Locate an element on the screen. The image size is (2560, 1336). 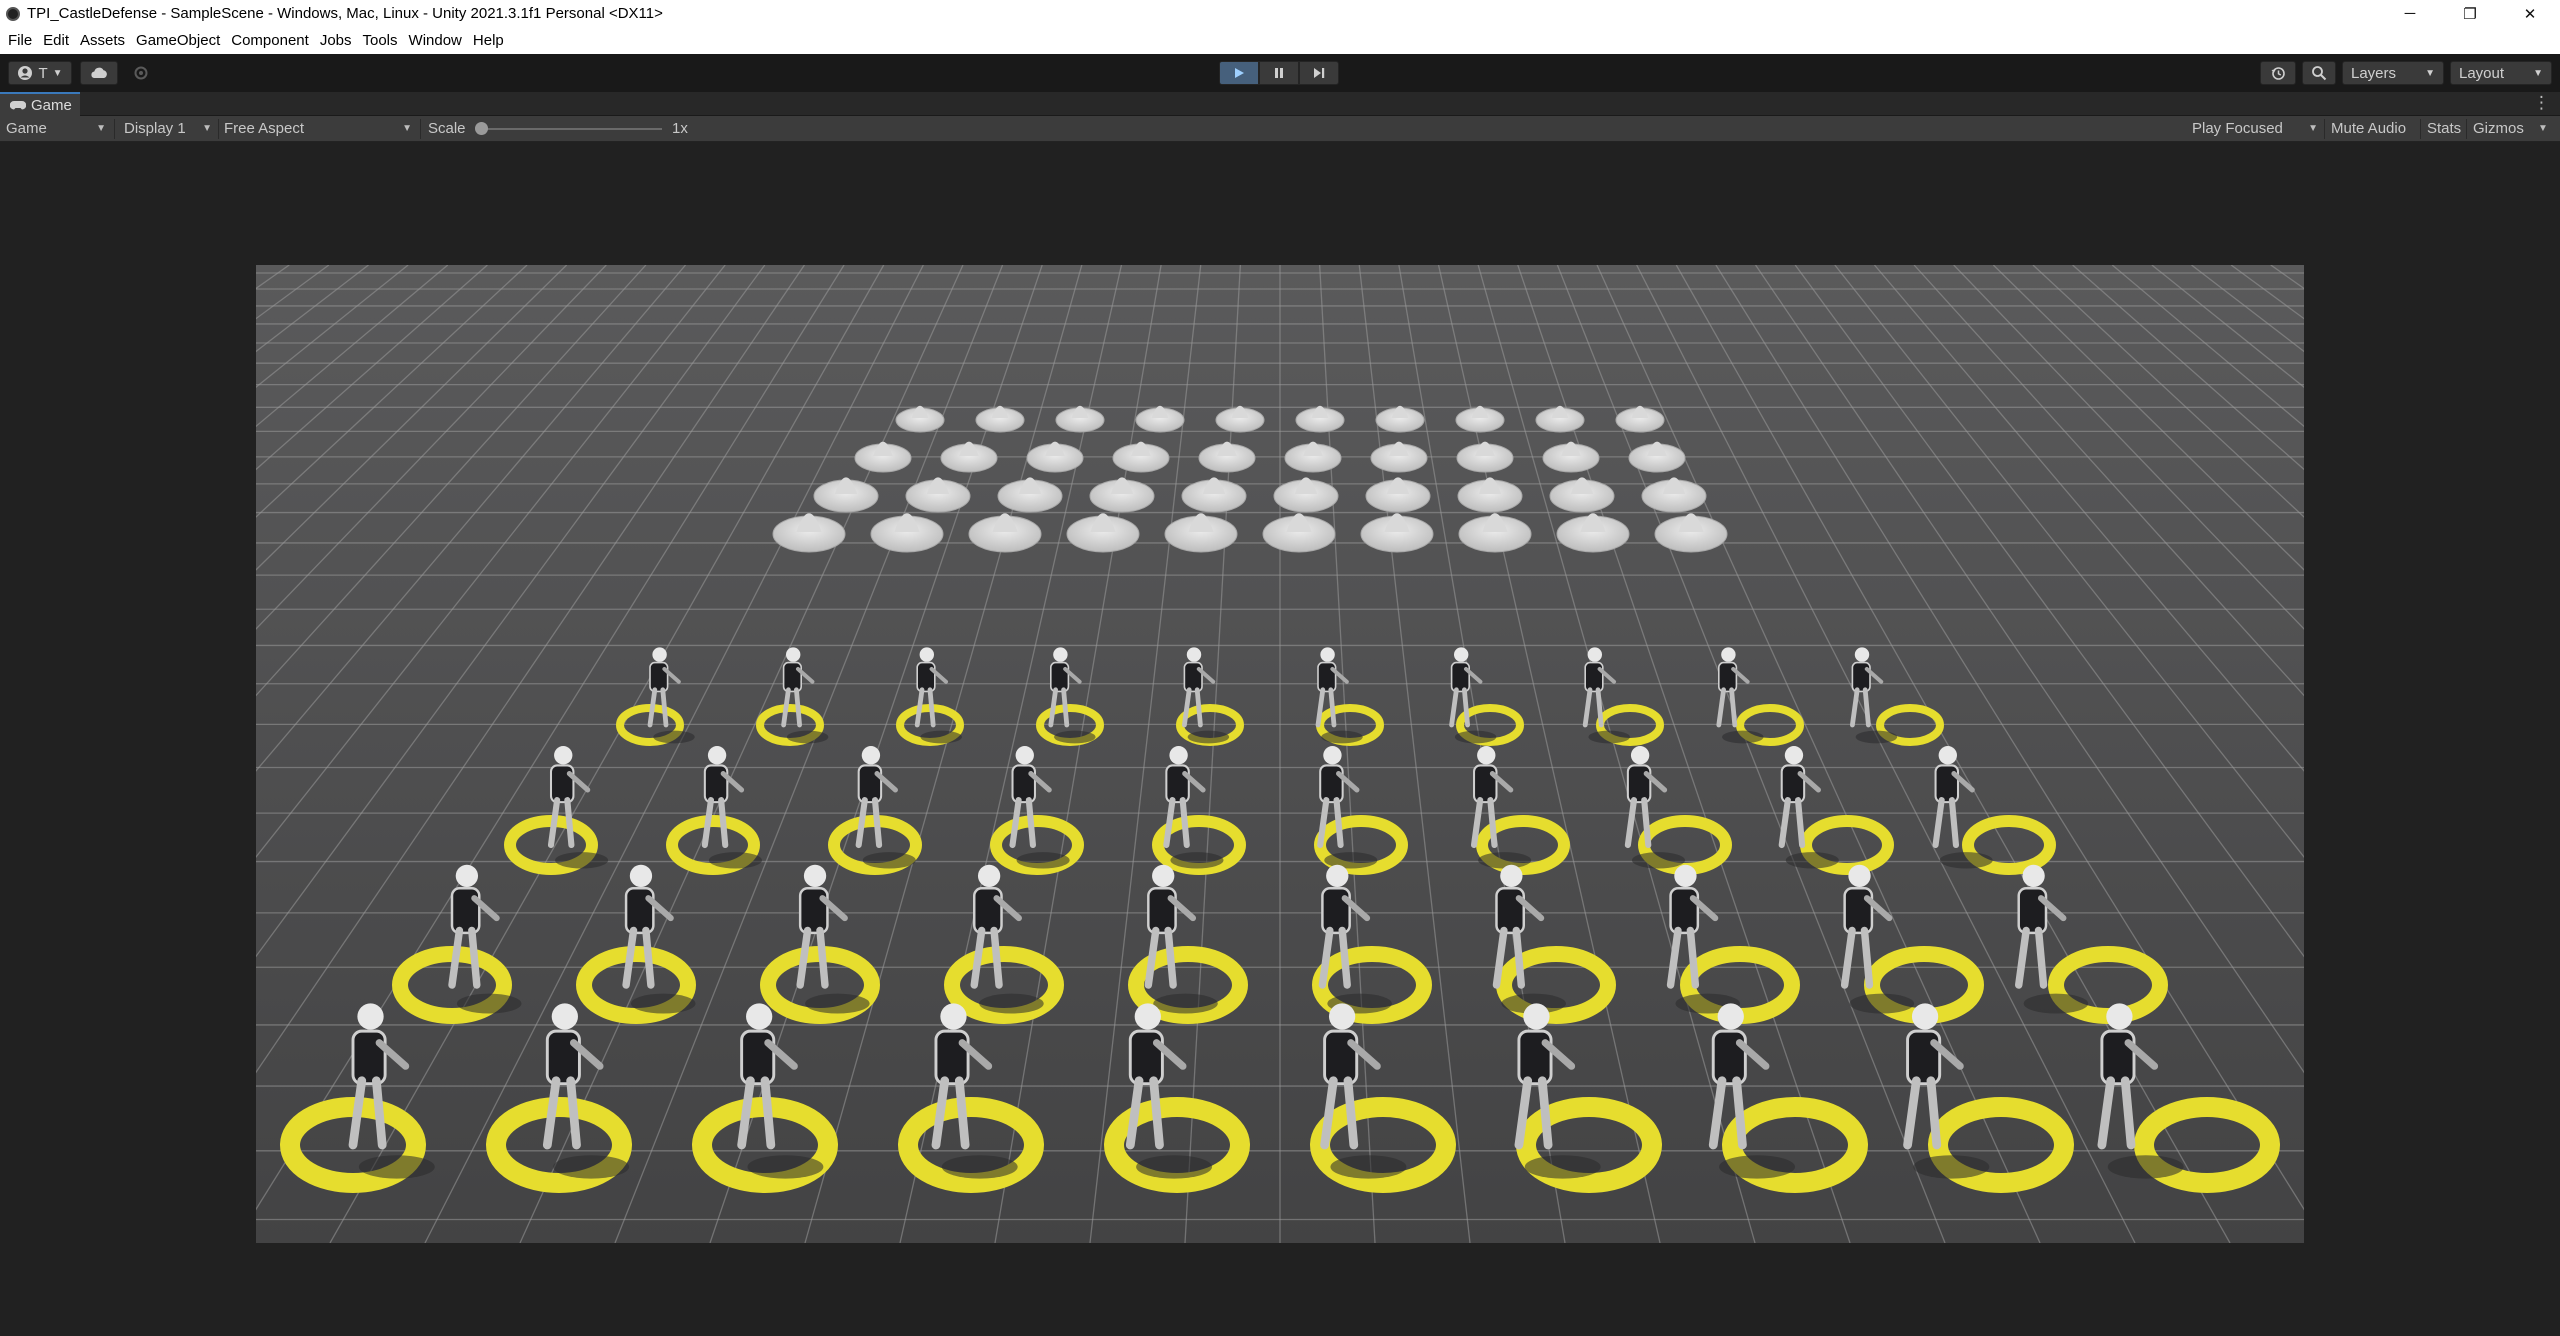
undo-history-button is located at coordinates (2278, 73).